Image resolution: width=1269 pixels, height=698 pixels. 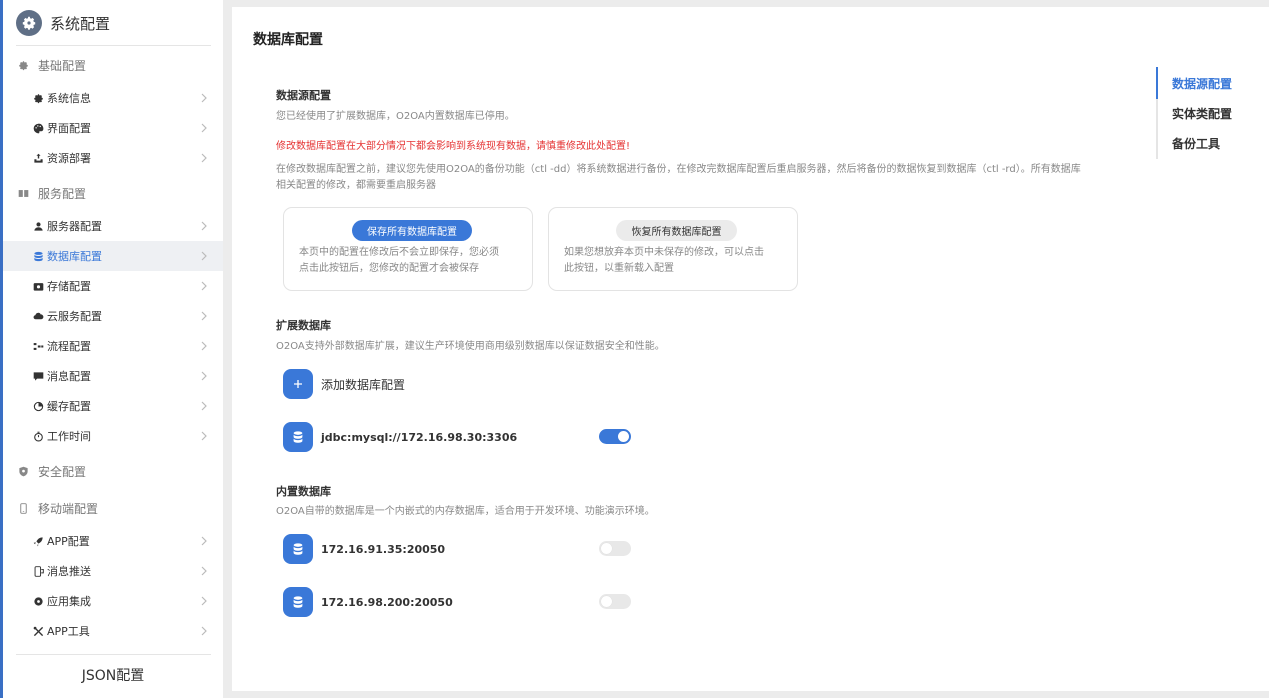 What do you see at coordinates (113, 256) in the screenshot?
I see `sidebar-item-database-config: 数据库配置` at bounding box center [113, 256].